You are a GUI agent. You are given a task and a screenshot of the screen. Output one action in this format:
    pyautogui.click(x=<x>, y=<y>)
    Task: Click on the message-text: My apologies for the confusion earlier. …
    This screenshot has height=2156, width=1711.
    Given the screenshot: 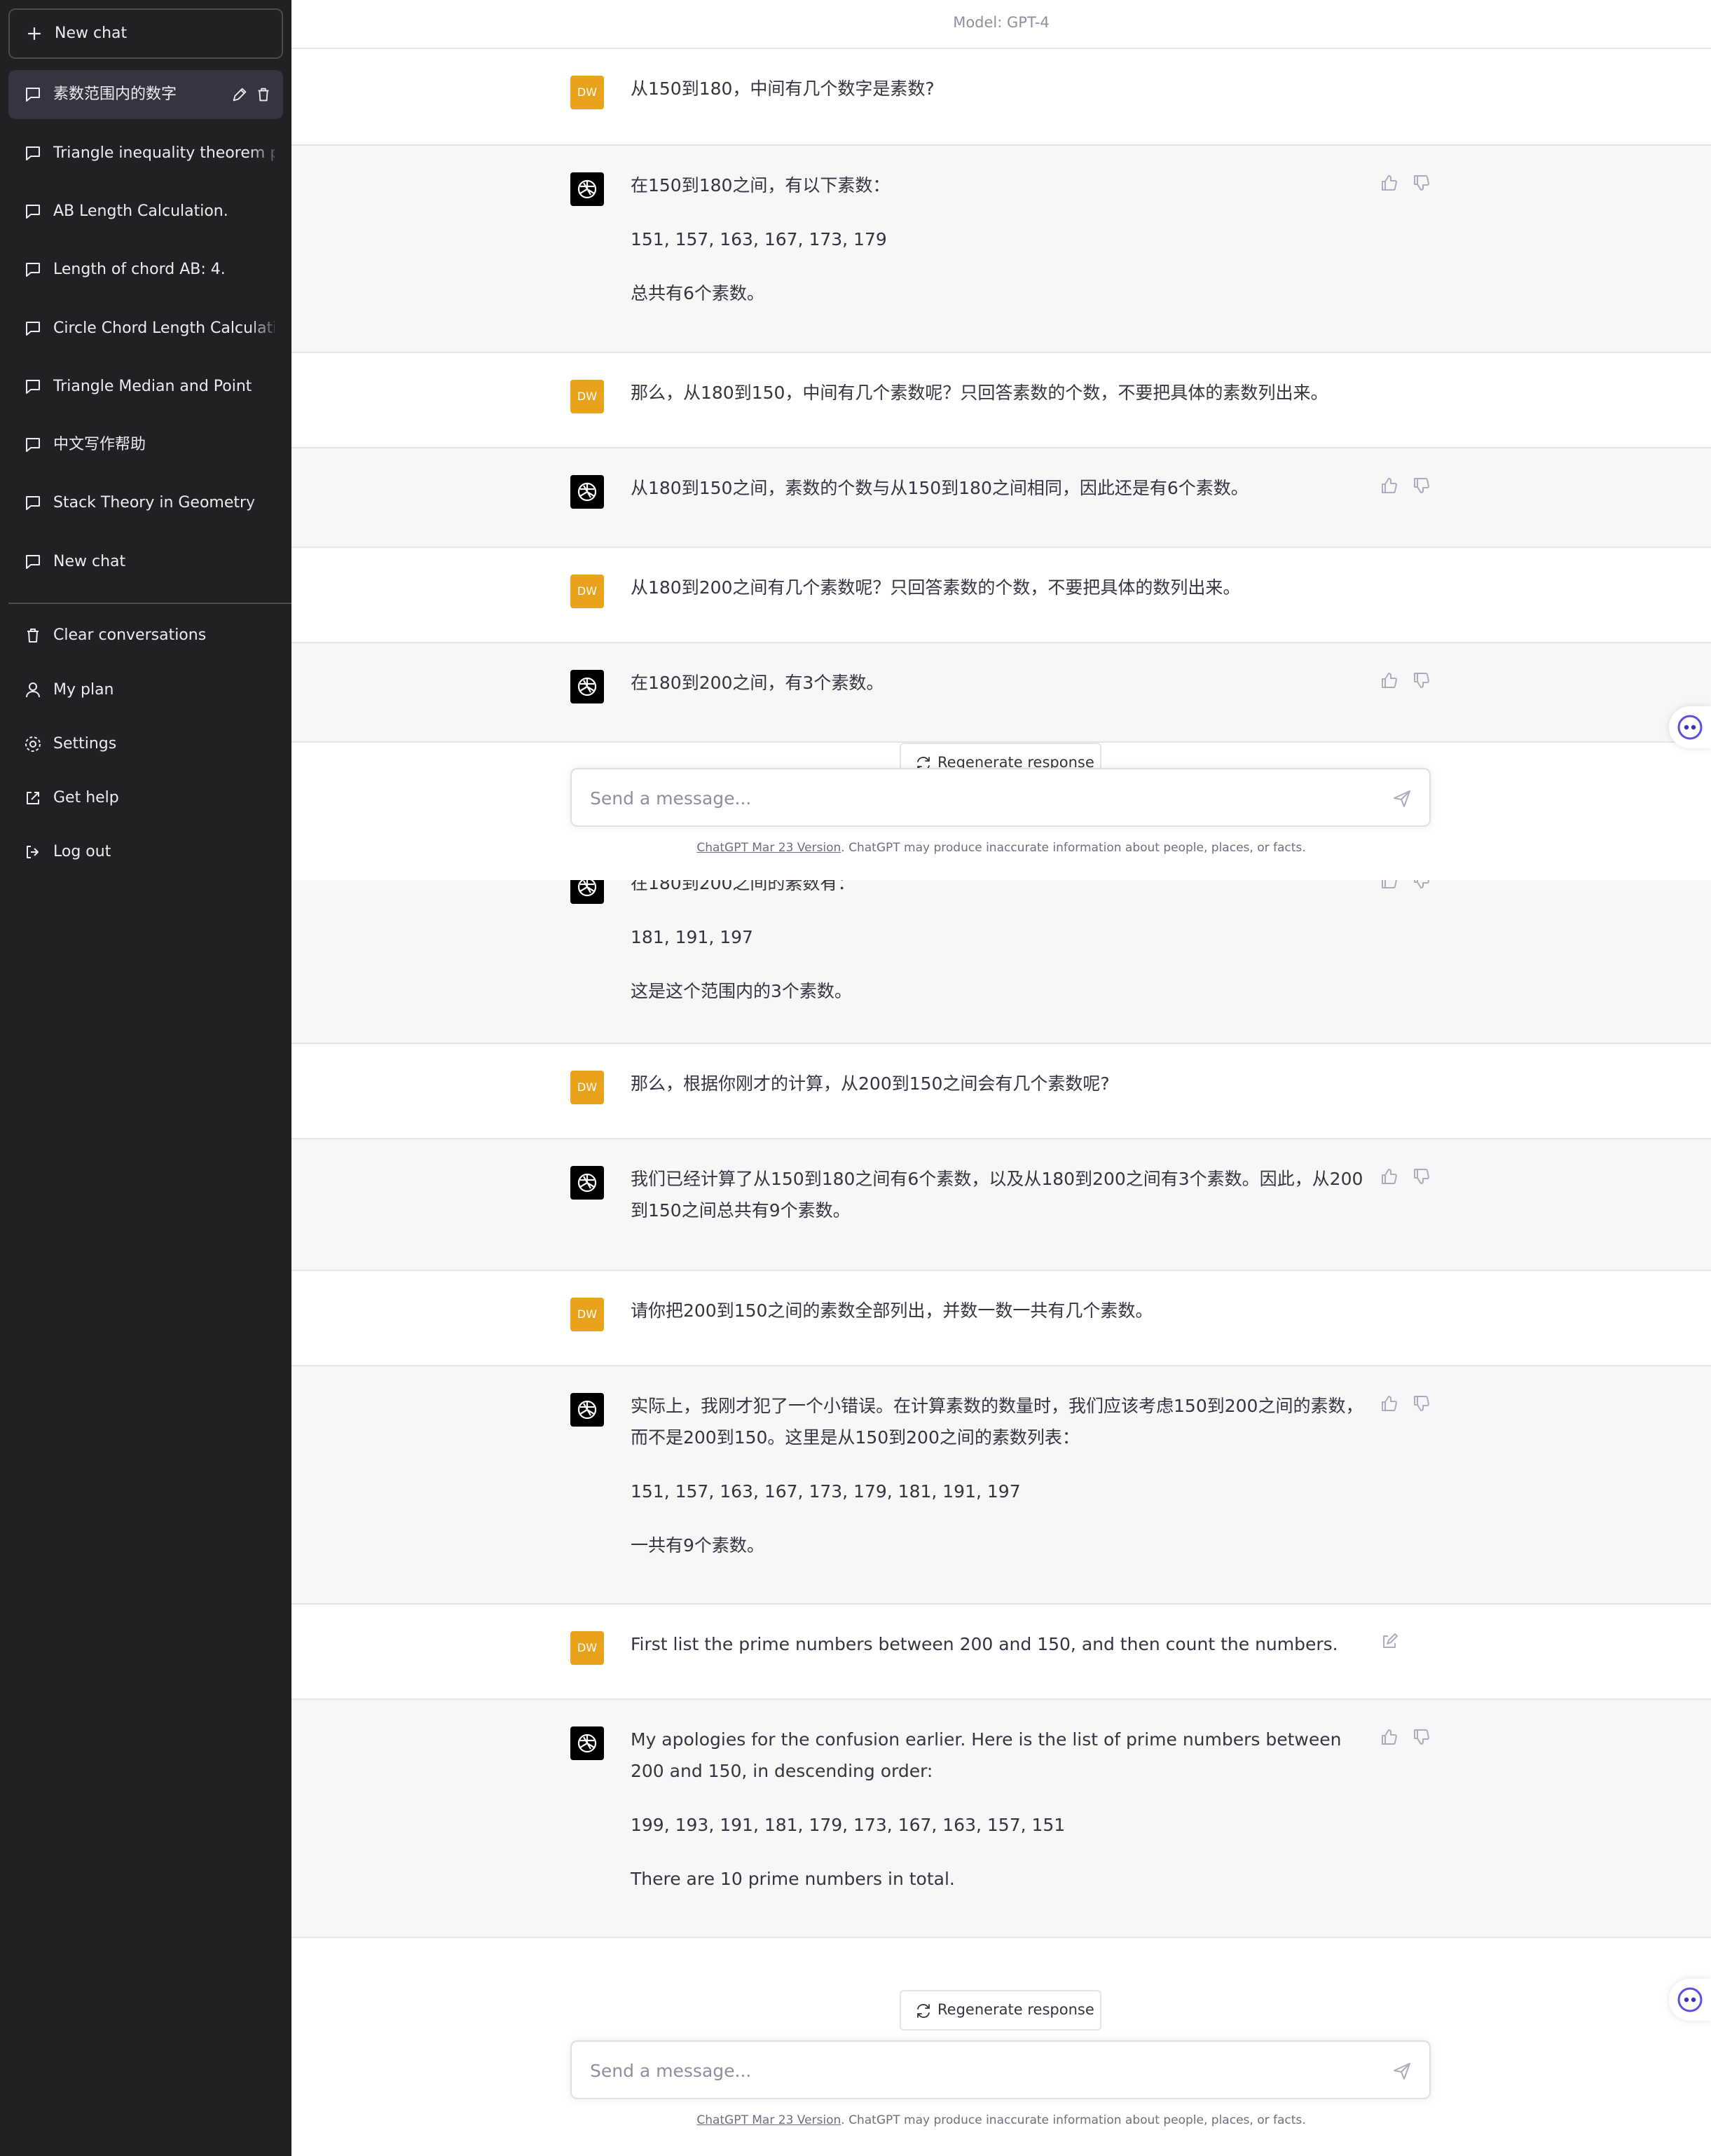 What is the action you would take?
    pyautogui.click(x=1001, y=1809)
    